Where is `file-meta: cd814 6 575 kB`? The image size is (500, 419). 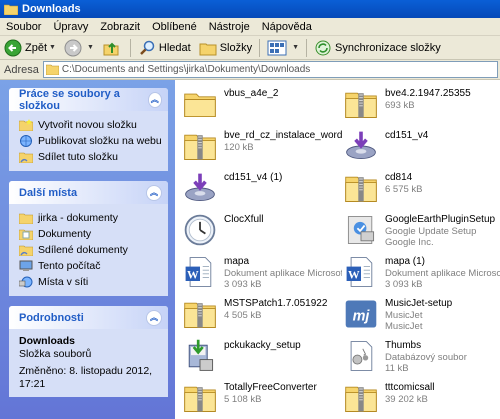 file-meta: cd814 6 575 kB is located at coordinates (404, 181).